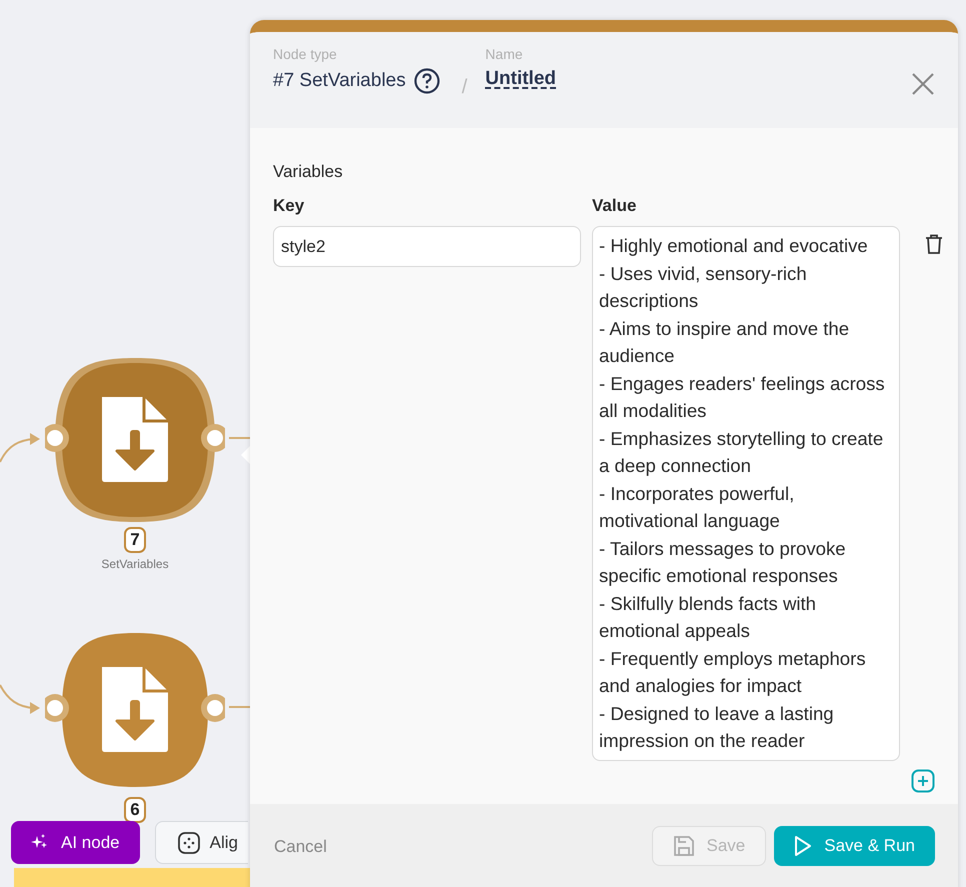  Describe the element at coordinates (75, 842) in the screenshot. I see `ai-node-button: AI node` at that location.